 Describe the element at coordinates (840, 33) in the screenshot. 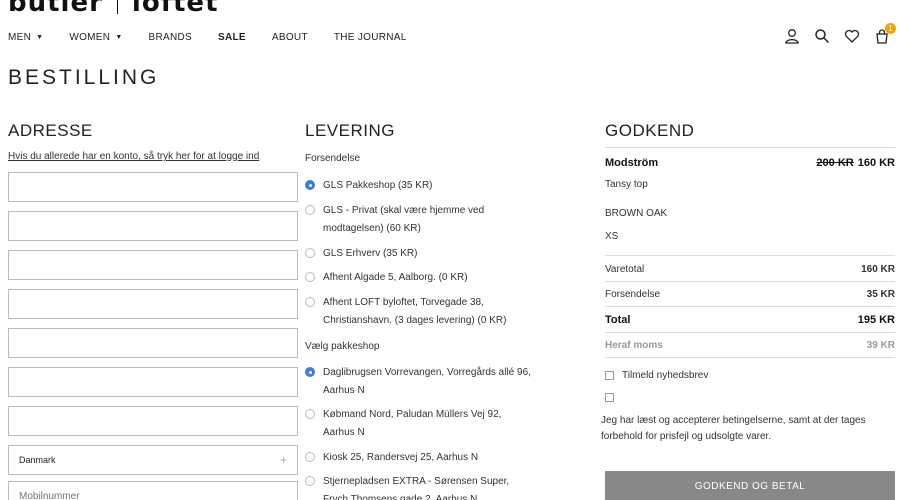

I see `header-icons: 1` at that location.